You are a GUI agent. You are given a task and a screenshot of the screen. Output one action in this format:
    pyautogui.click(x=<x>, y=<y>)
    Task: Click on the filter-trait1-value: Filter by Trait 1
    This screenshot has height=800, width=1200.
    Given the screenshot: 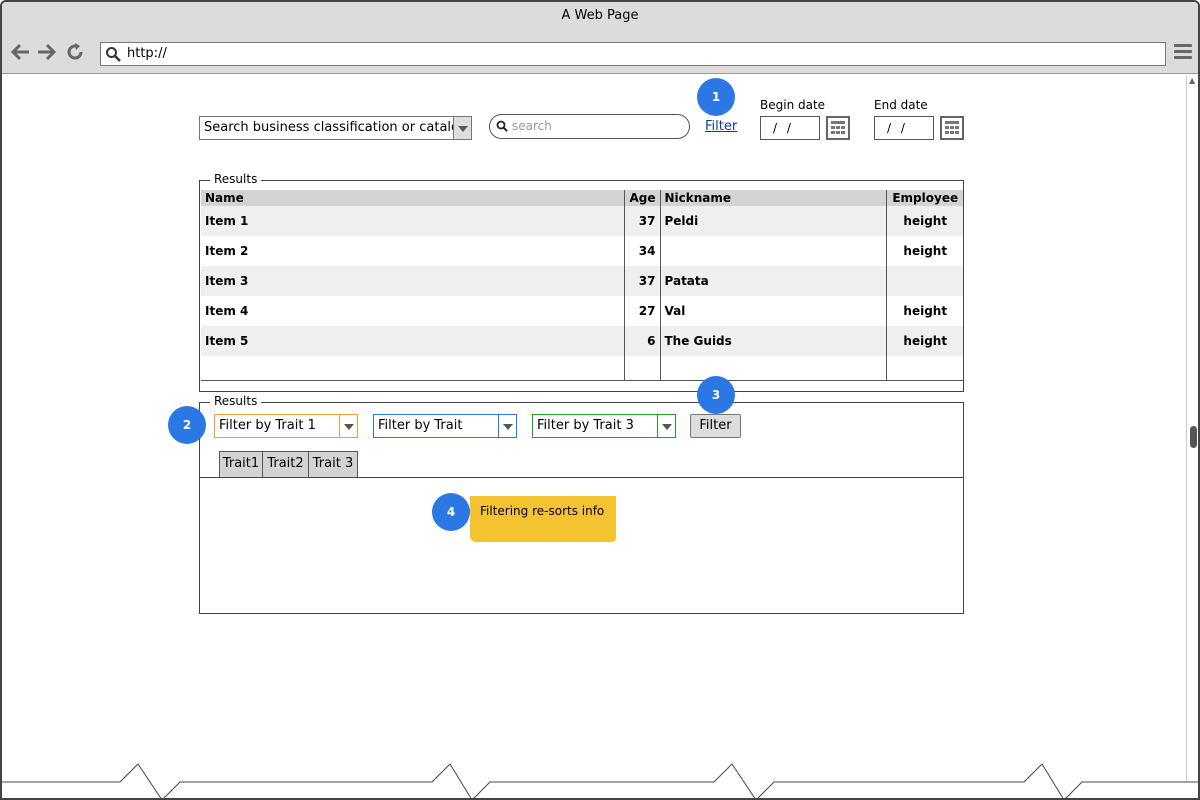 What is the action you would take?
    pyautogui.click(x=267, y=425)
    